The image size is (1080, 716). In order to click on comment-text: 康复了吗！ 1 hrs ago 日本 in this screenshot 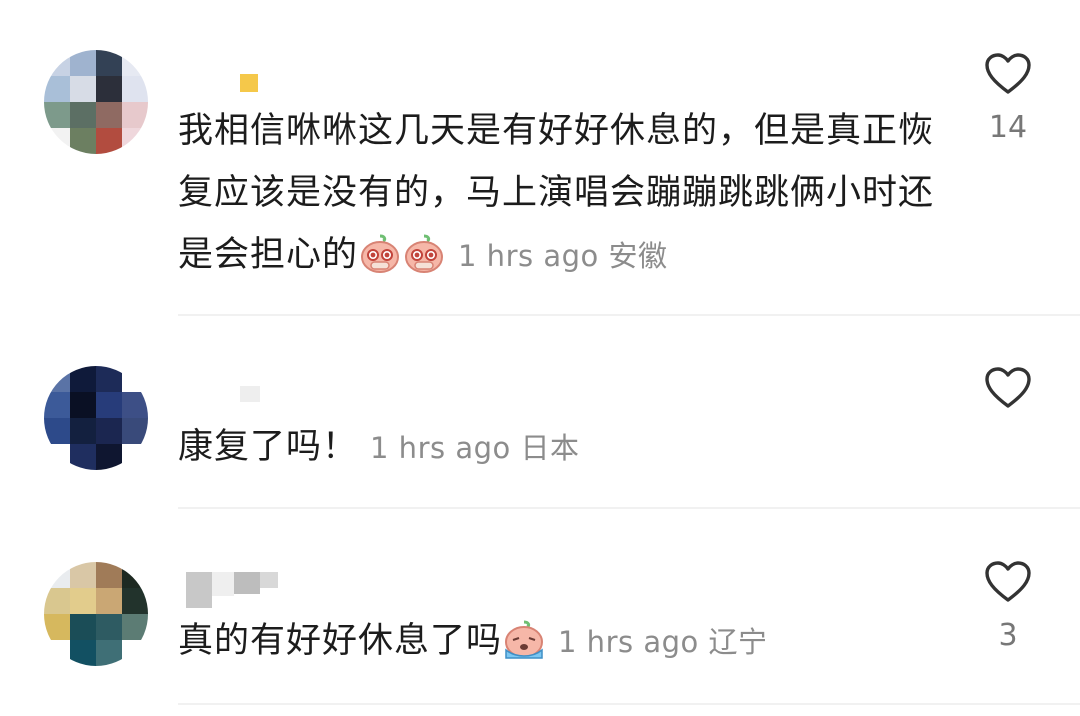, I will do `click(563, 447)`.